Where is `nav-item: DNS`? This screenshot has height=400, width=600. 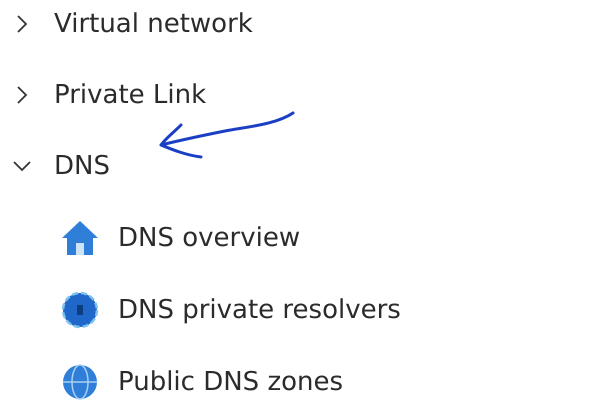 nav-item: DNS is located at coordinates (82, 166).